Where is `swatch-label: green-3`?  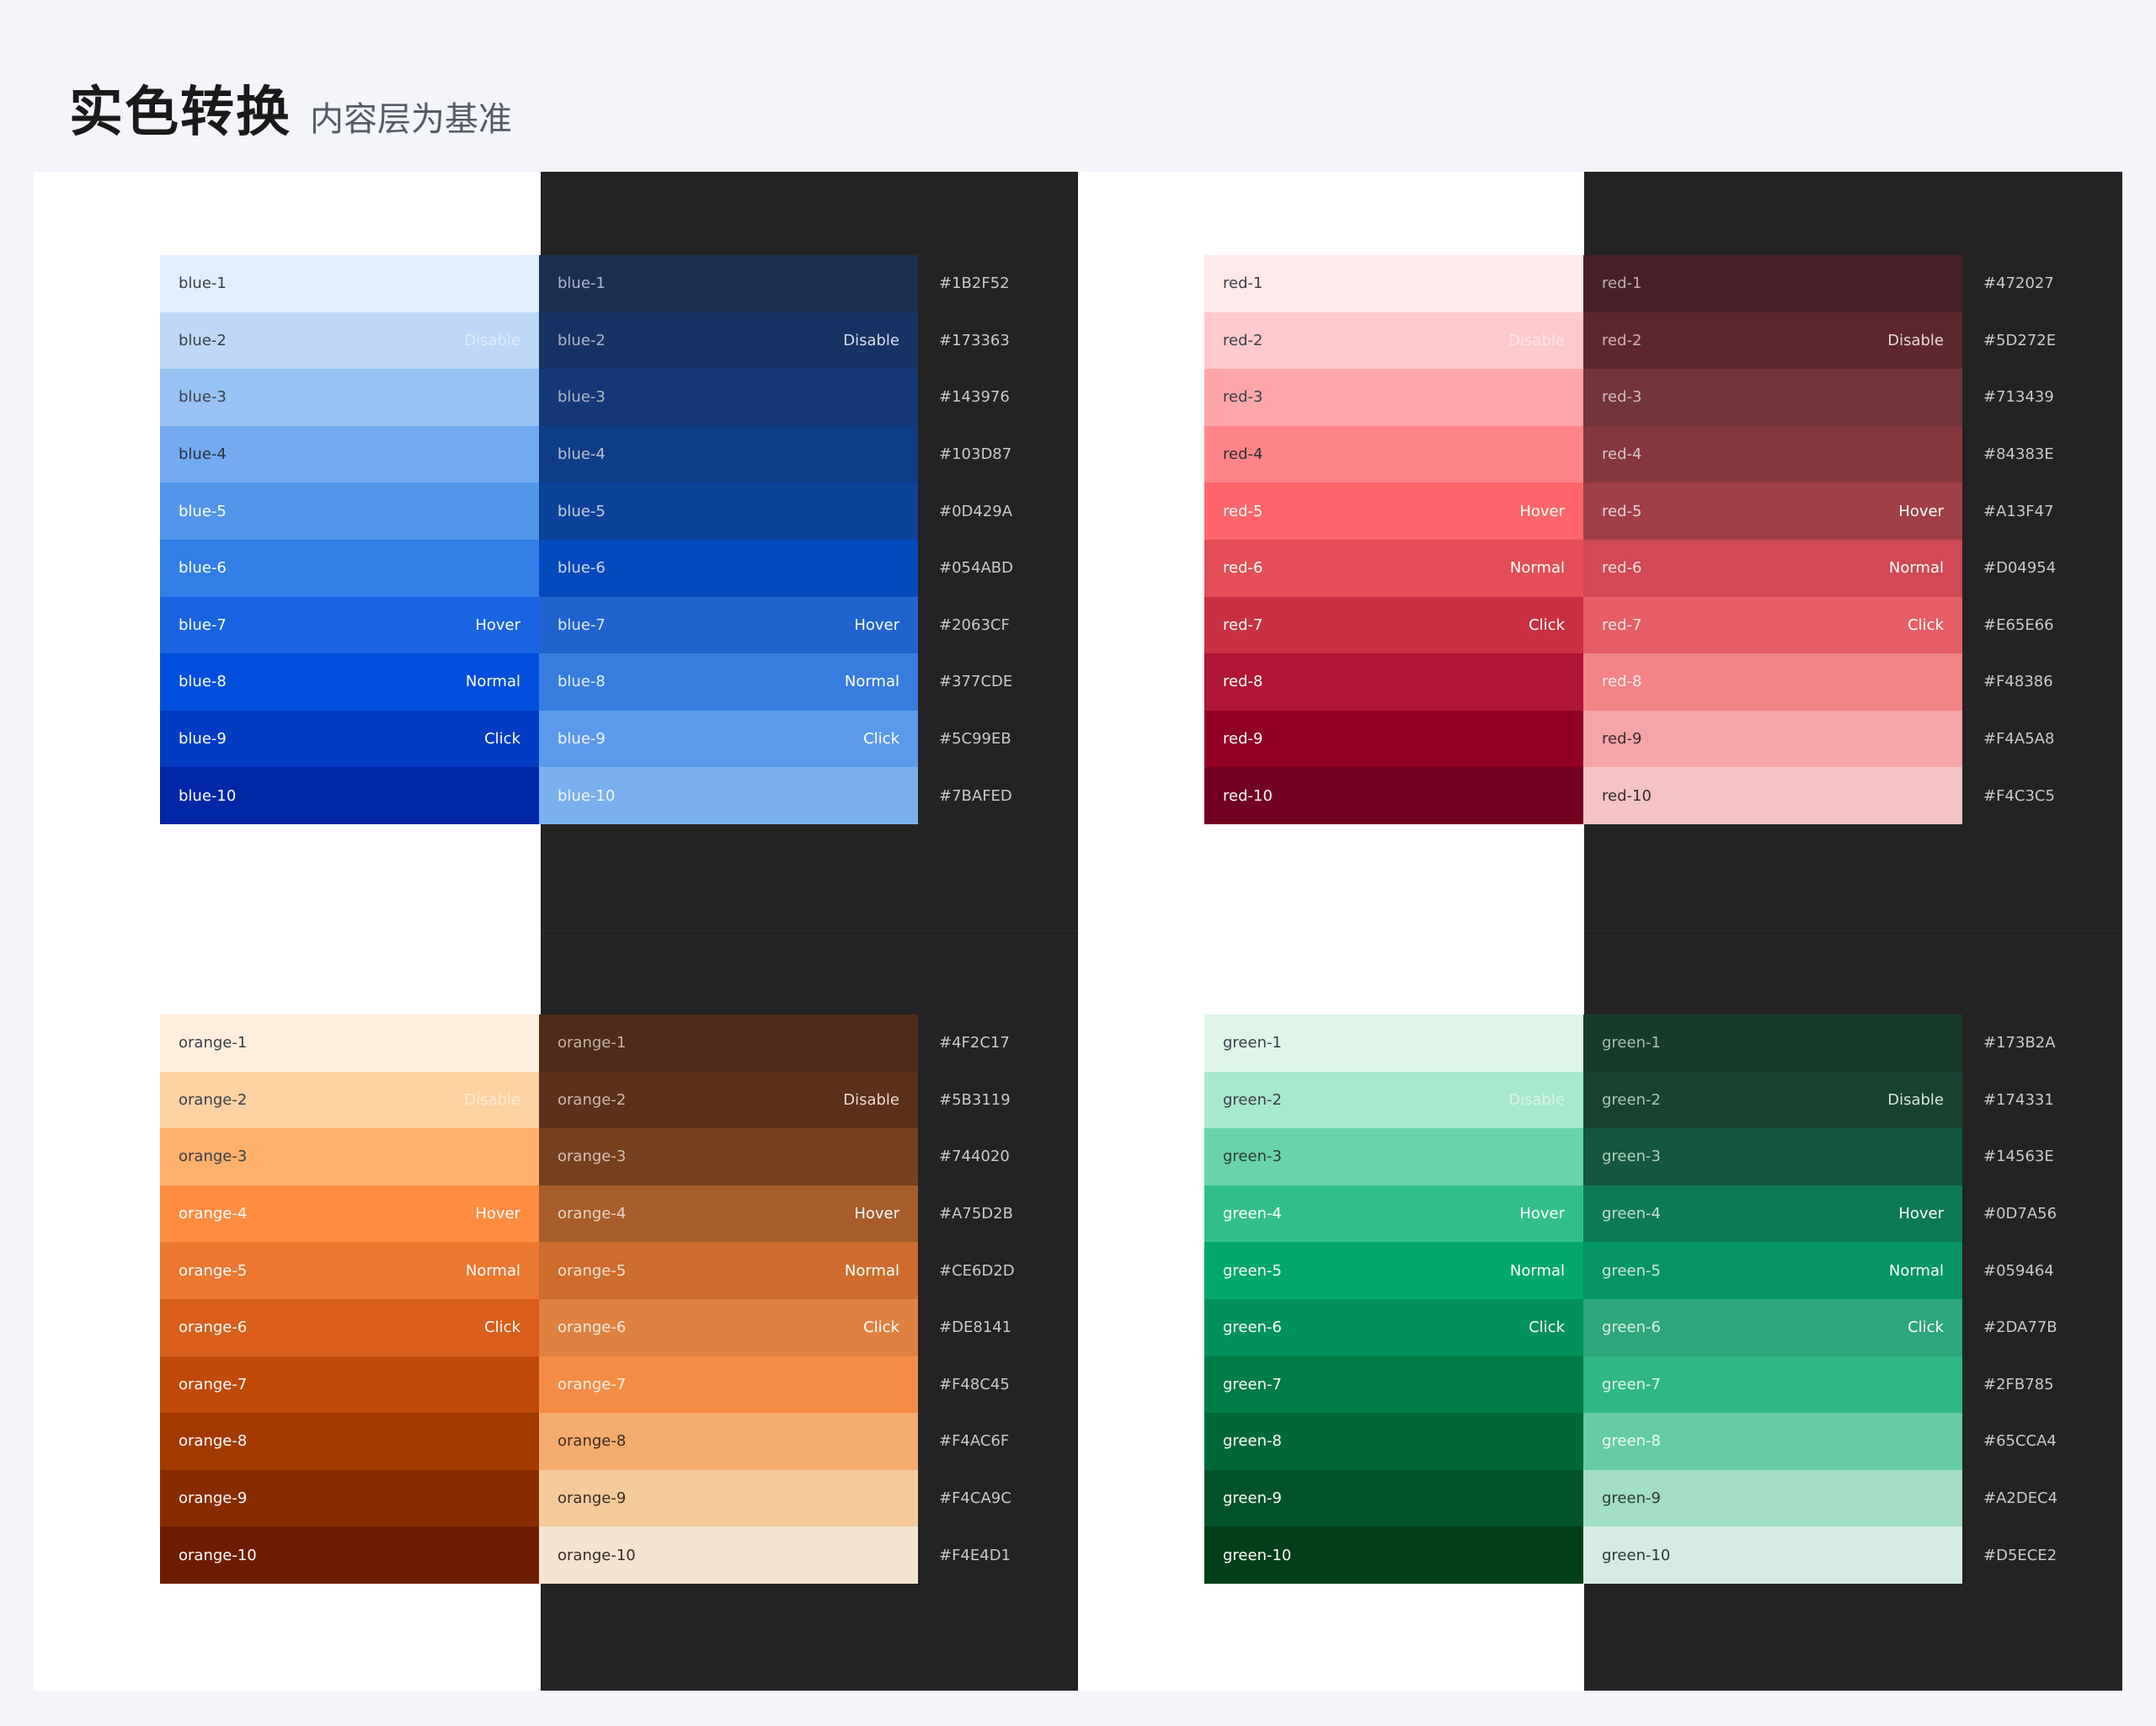 swatch-label: green-3 is located at coordinates (1252, 1157).